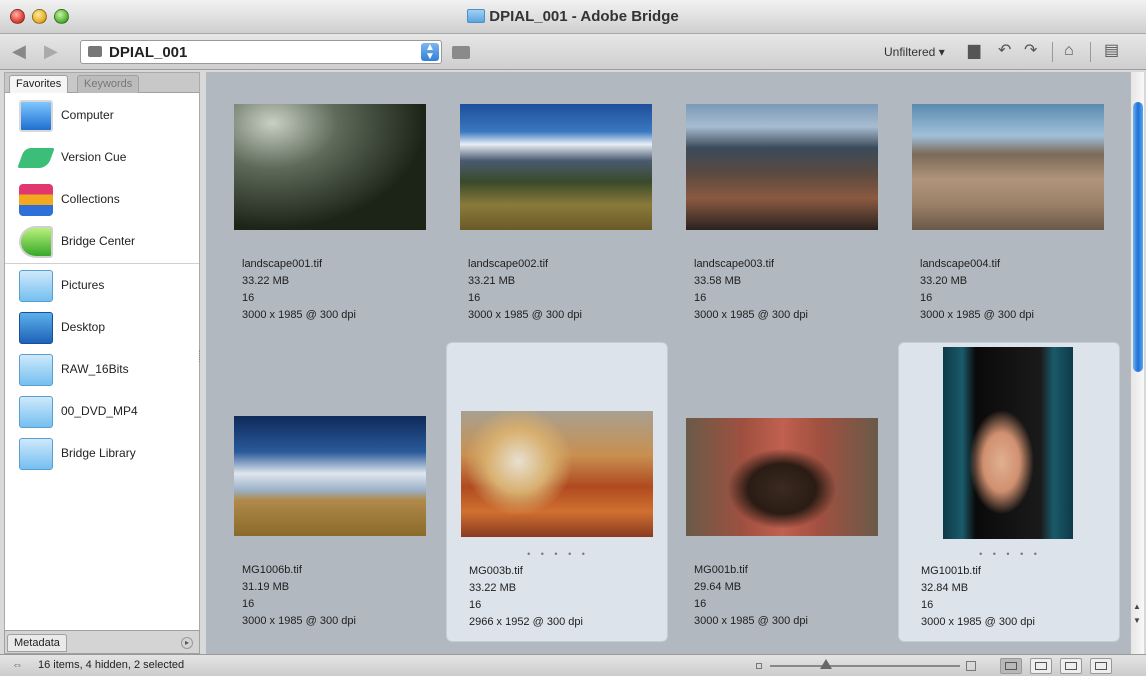  I want to click on thumbnail-view-button, so click(1011, 666).